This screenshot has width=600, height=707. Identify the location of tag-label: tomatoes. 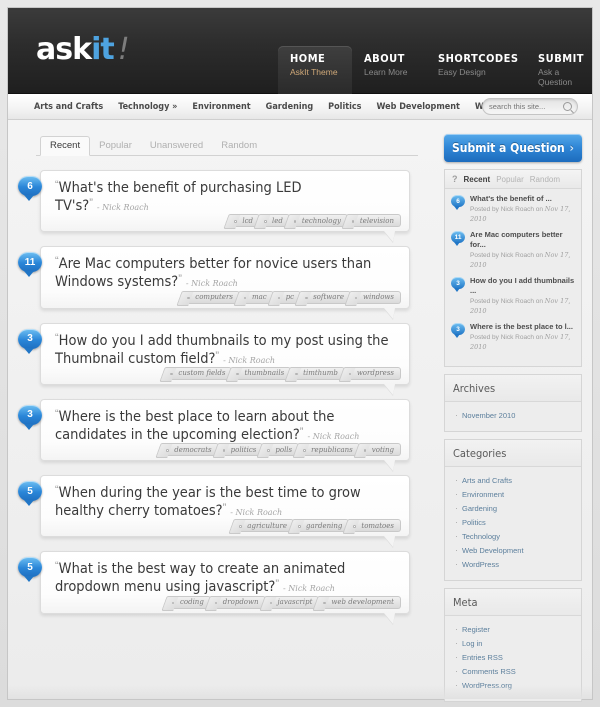
(377, 525).